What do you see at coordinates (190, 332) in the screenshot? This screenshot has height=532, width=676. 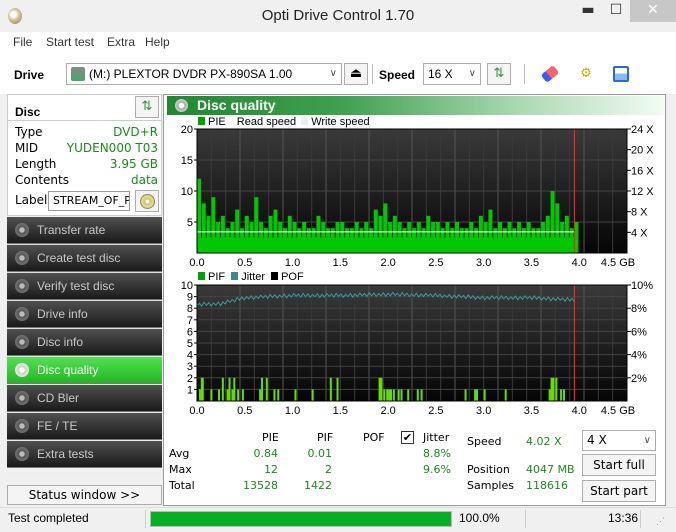 I see `y-tick-label: 6` at bounding box center [190, 332].